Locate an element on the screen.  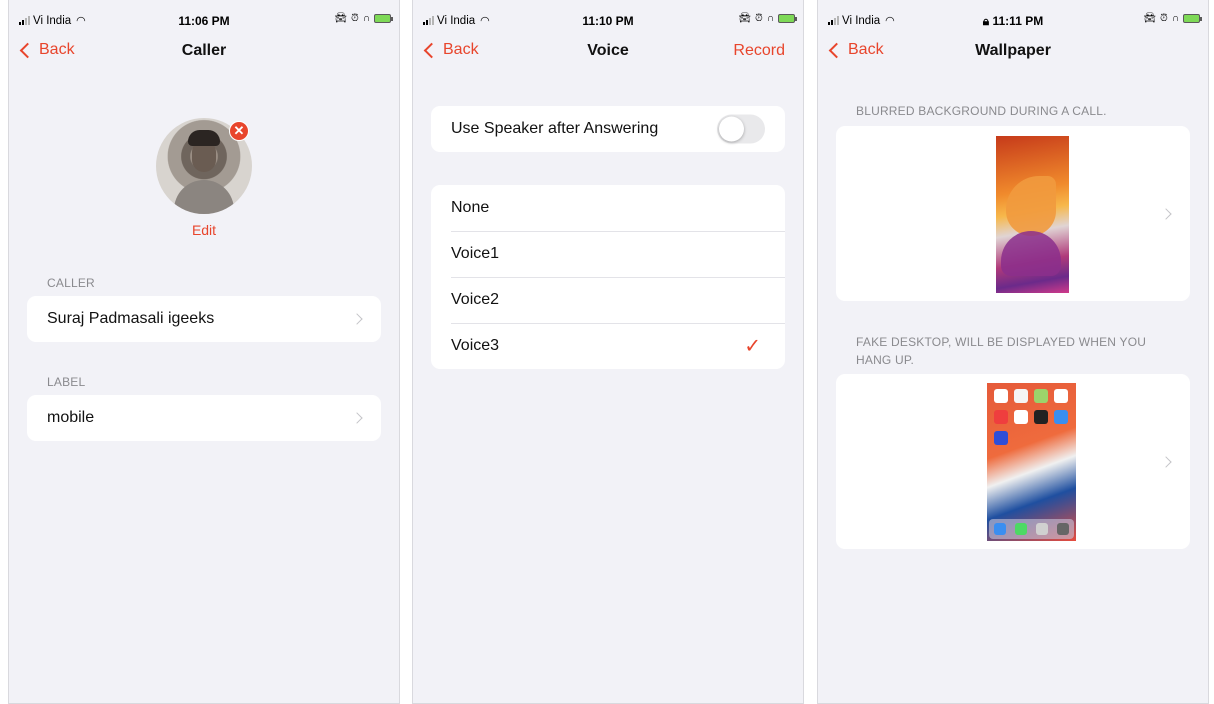
caller-section-label: CALLER is located at coordinates (71, 283).